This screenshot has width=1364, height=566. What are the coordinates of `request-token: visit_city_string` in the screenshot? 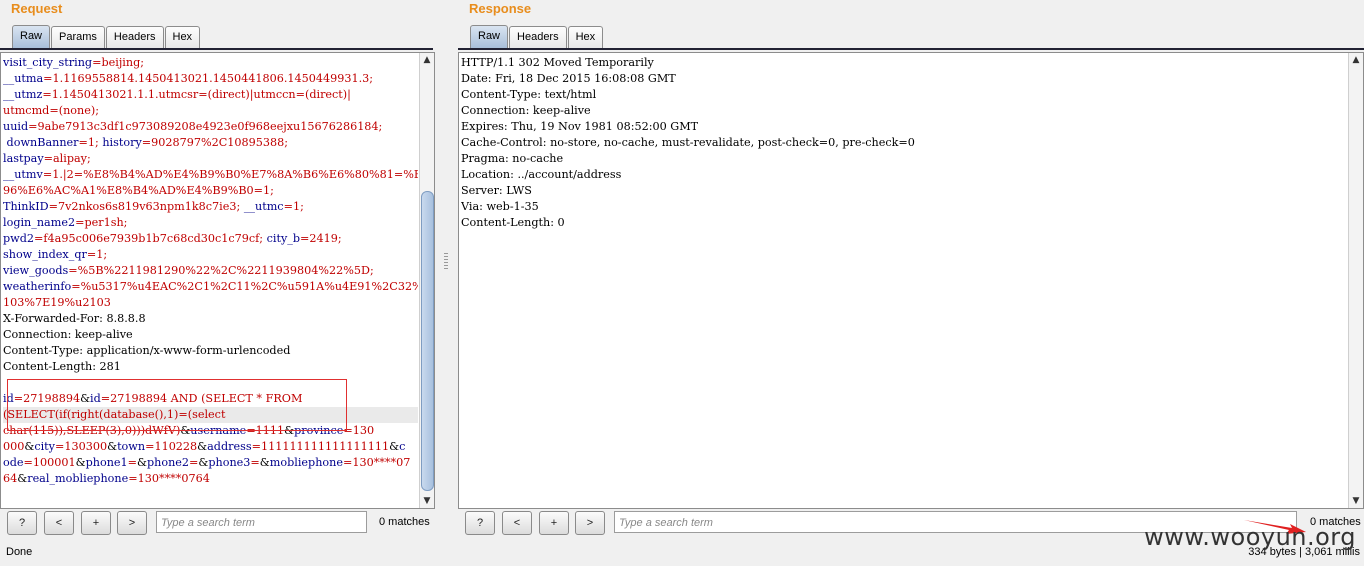 It's located at (48, 62).